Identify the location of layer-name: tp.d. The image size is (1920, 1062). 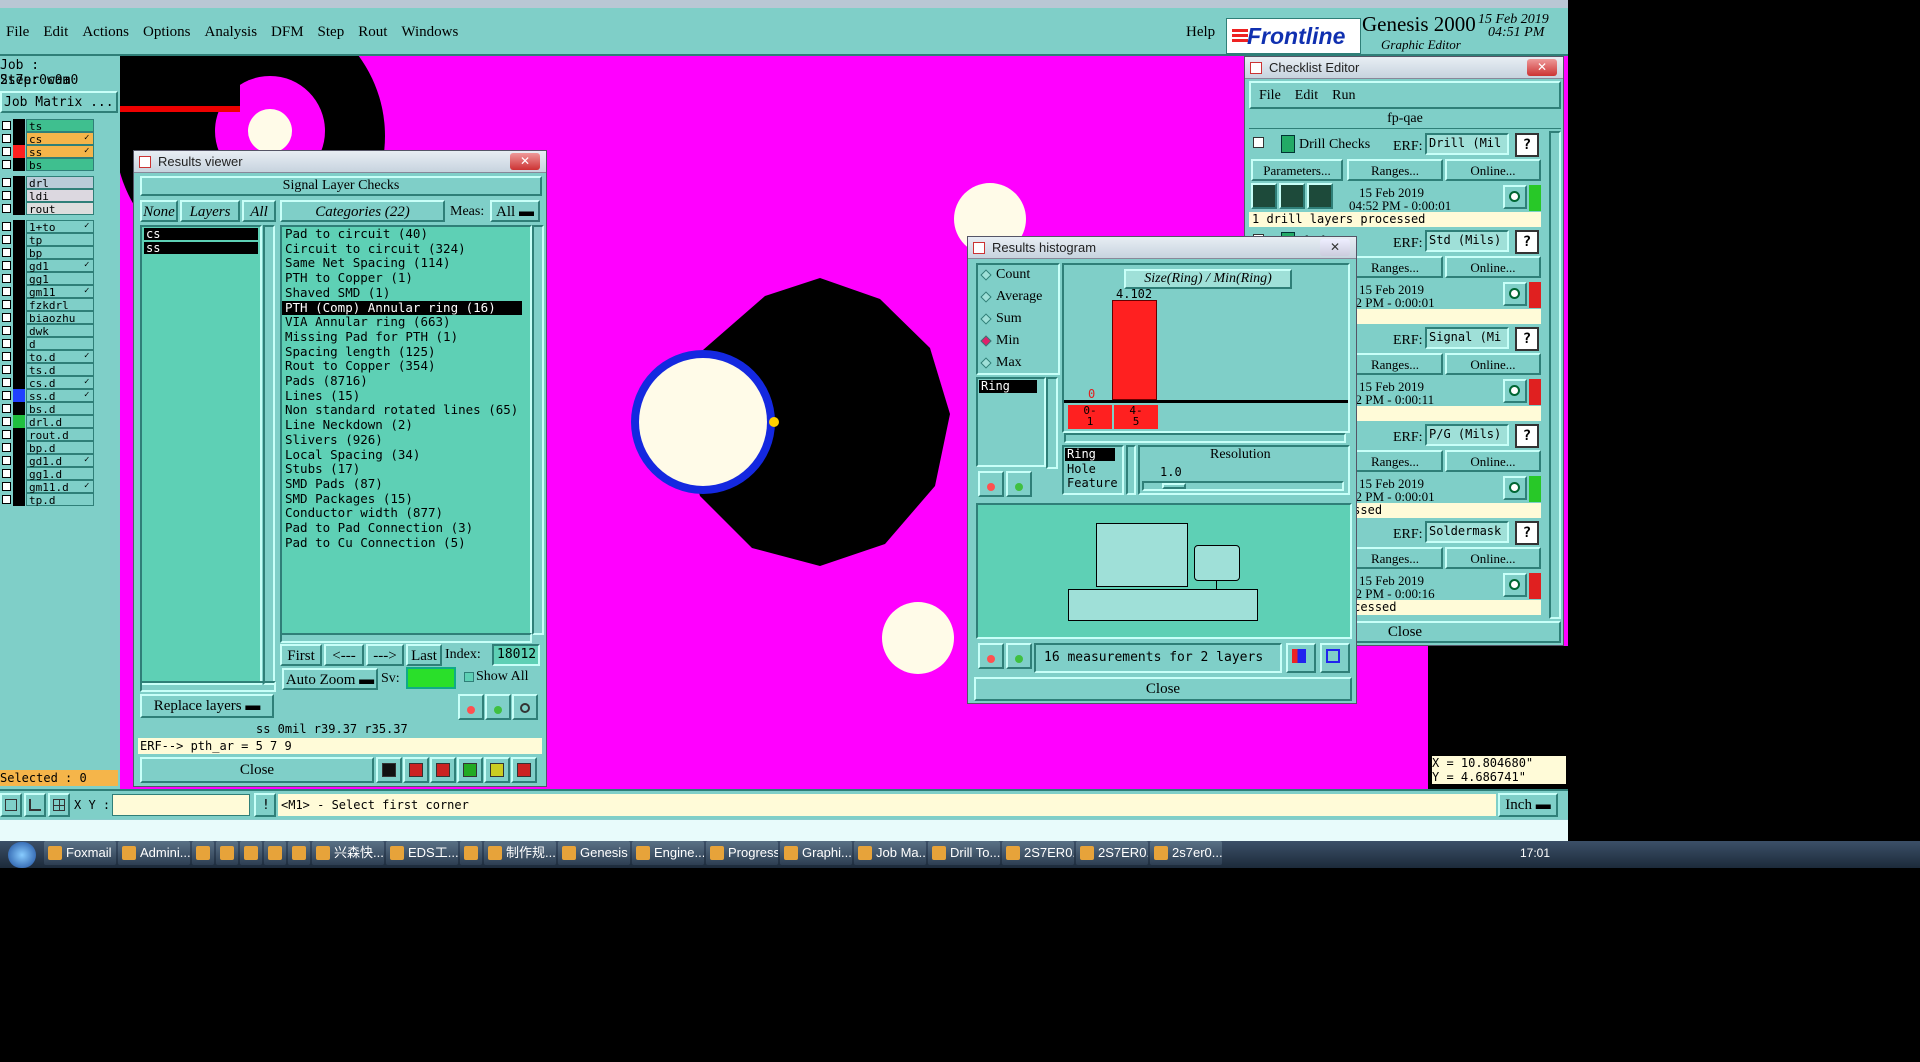
(60, 500).